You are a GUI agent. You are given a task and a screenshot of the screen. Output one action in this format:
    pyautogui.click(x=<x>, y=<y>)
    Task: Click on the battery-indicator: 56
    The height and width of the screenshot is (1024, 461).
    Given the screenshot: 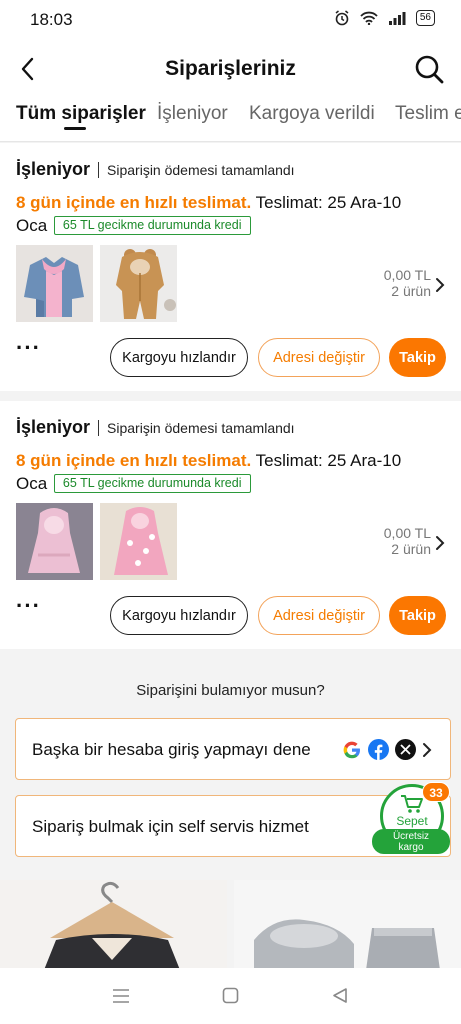 What is the action you would take?
    pyautogui.click(x=425, y=18)
    